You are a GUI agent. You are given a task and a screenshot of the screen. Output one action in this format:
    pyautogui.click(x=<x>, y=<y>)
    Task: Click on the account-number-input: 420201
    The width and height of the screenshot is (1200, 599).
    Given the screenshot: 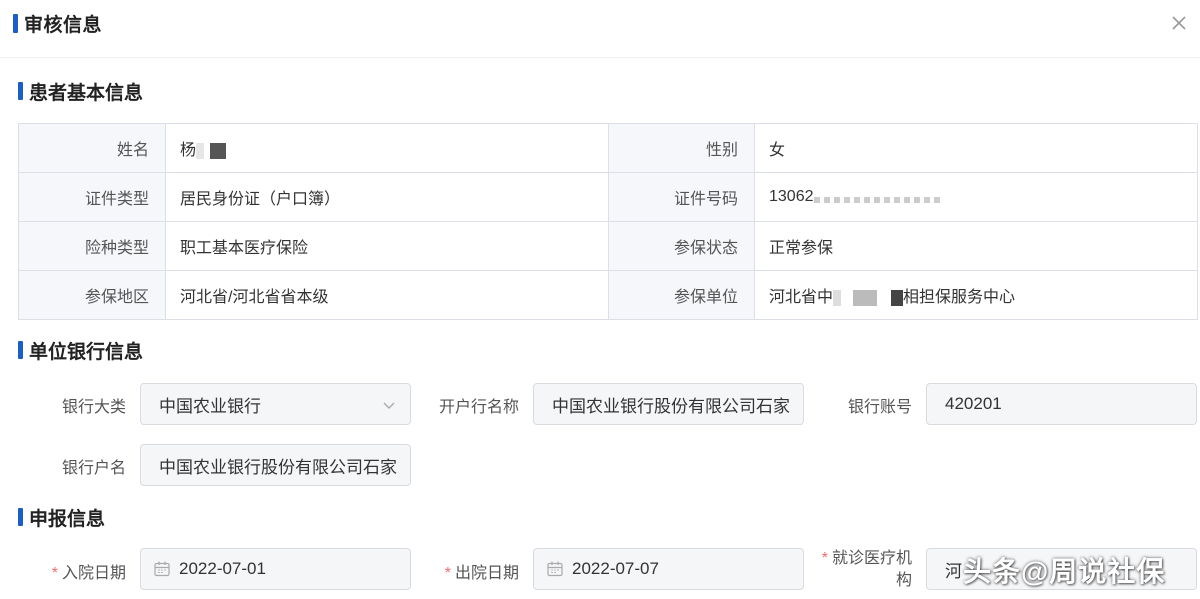 What is the action you would take?
    pyautogui.click(x=1061, y=404)
    